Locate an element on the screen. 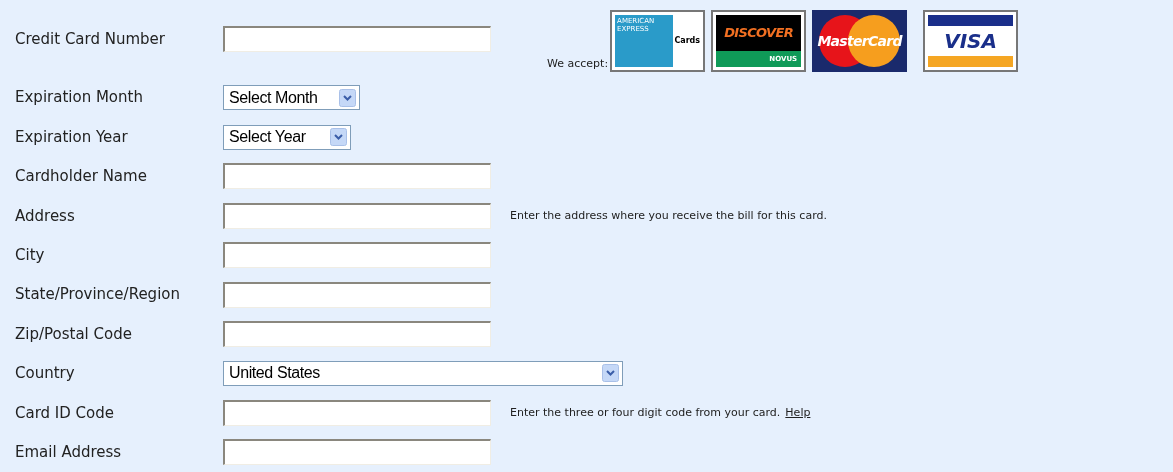  logo-text: DISCOVER is located at coordinates (759, 33).